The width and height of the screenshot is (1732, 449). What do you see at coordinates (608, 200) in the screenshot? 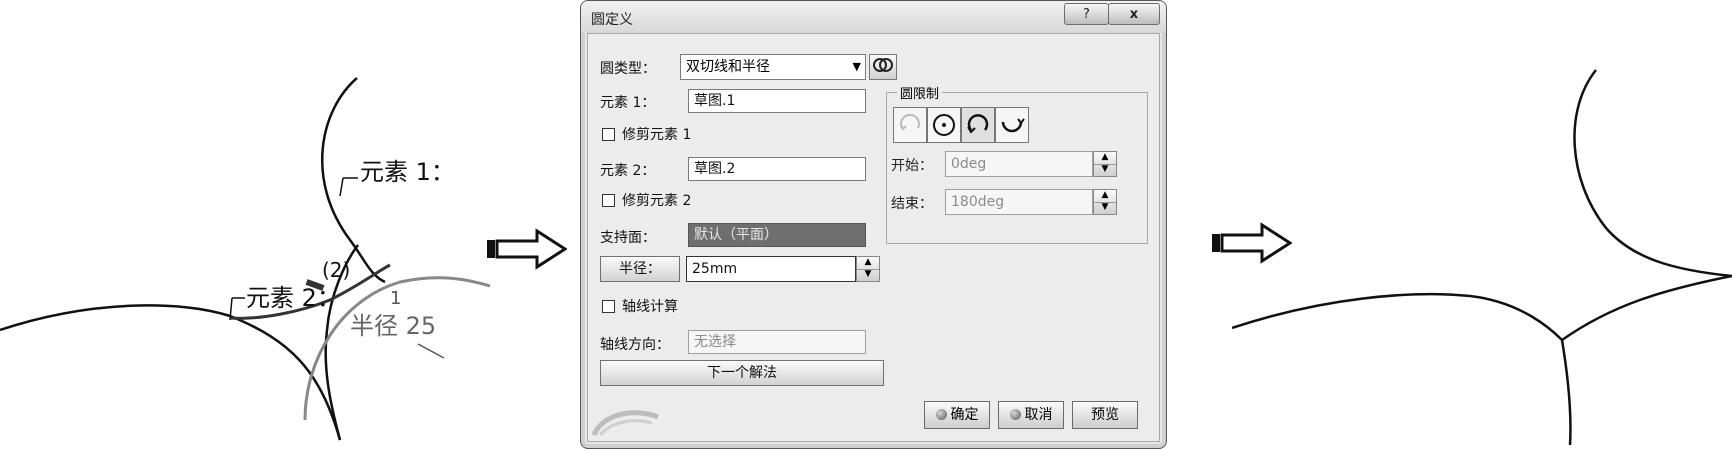
I see `trim-element2-checkbox` at bounding box center [608, 200].